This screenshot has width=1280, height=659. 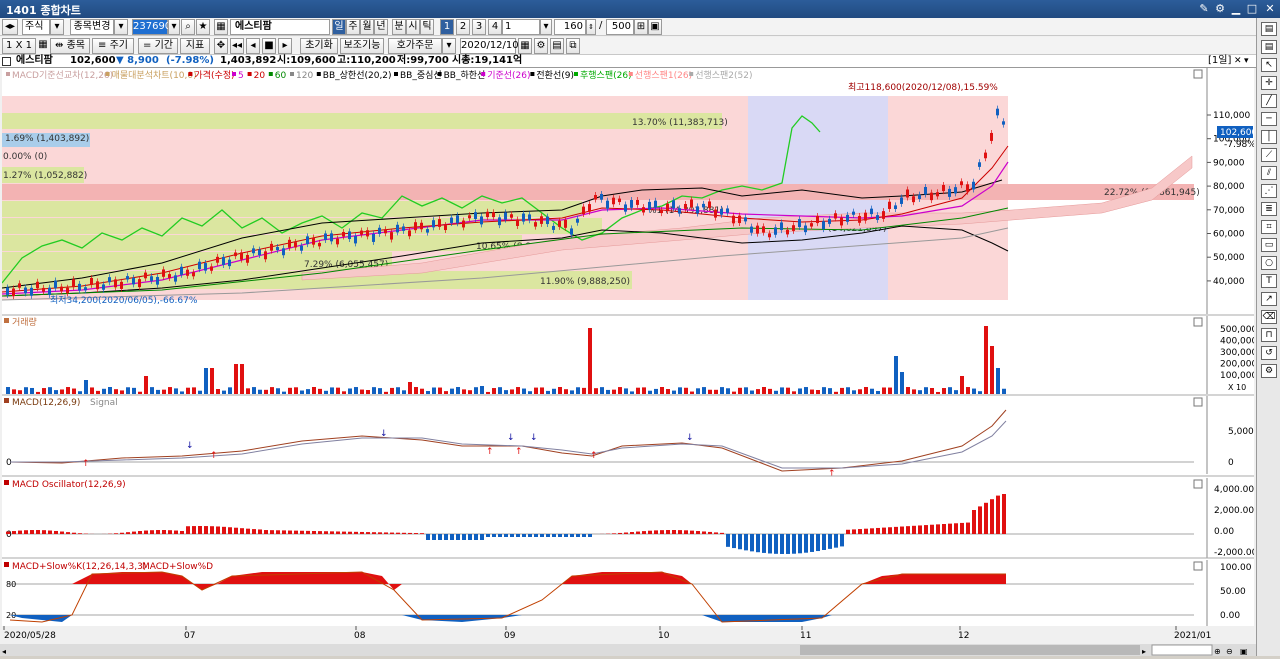 What do you see at coordinates (606, 75) in the screenshot?
I see `legend-item: 후행스팬(26)` at bounding box center [606, 75].